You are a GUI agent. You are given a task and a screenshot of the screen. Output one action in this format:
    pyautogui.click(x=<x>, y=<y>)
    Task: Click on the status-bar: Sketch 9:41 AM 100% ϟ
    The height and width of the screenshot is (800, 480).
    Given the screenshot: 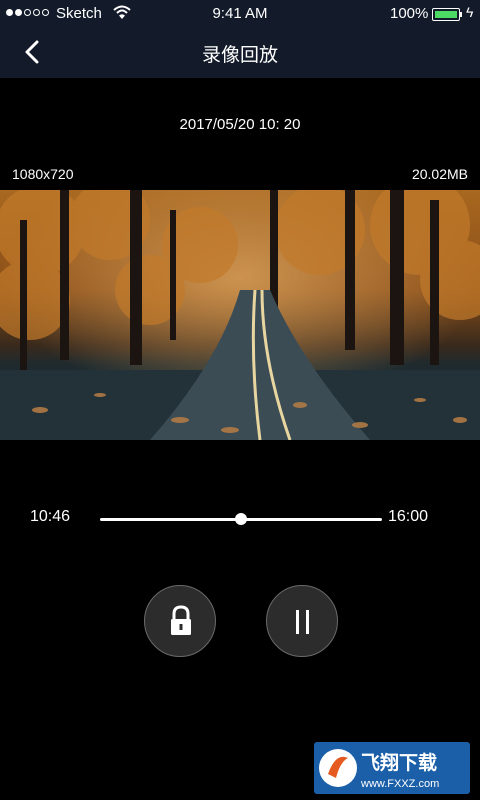 What is the action you would take?
    pyautogui.click(x=240, y=14)
    